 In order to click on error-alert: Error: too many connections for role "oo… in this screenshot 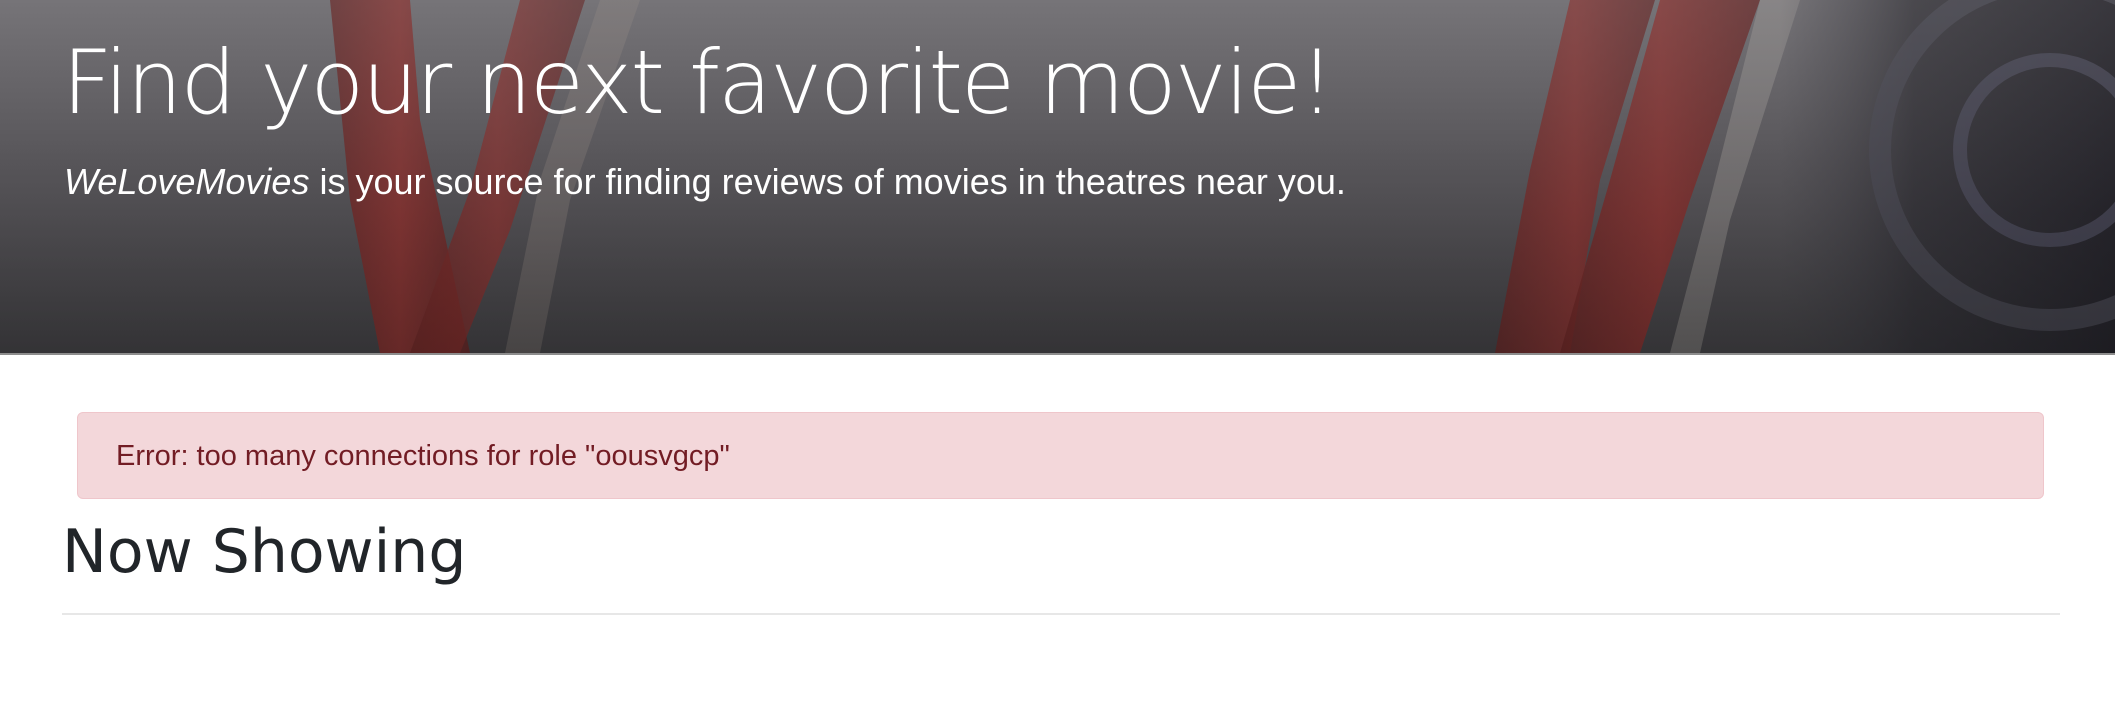, I will do `click(1060, 455)`.